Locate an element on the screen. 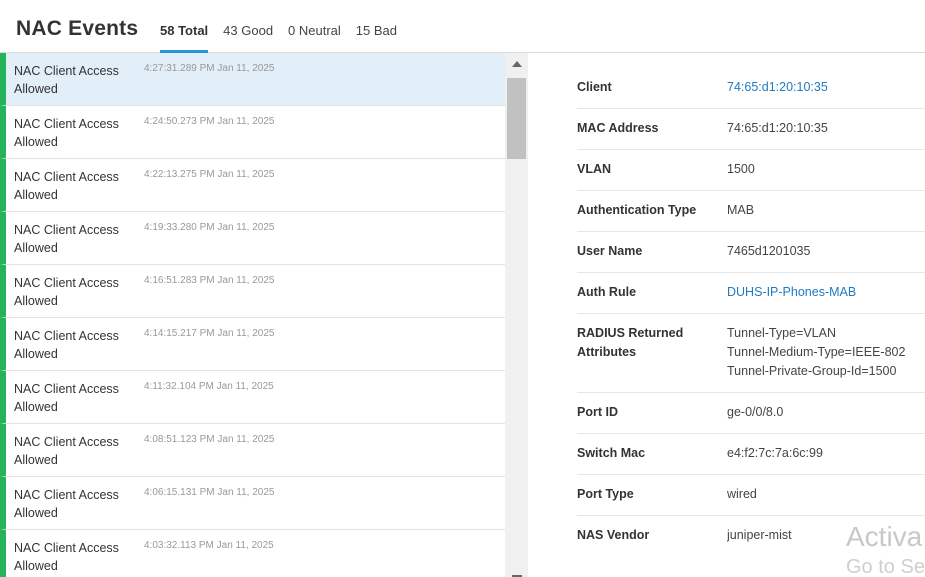 Image resolution: width=925 pixels, height=577 pixels. detail-row-user-name: User Name 7465d1201035 is located at coordinates (751, 252).